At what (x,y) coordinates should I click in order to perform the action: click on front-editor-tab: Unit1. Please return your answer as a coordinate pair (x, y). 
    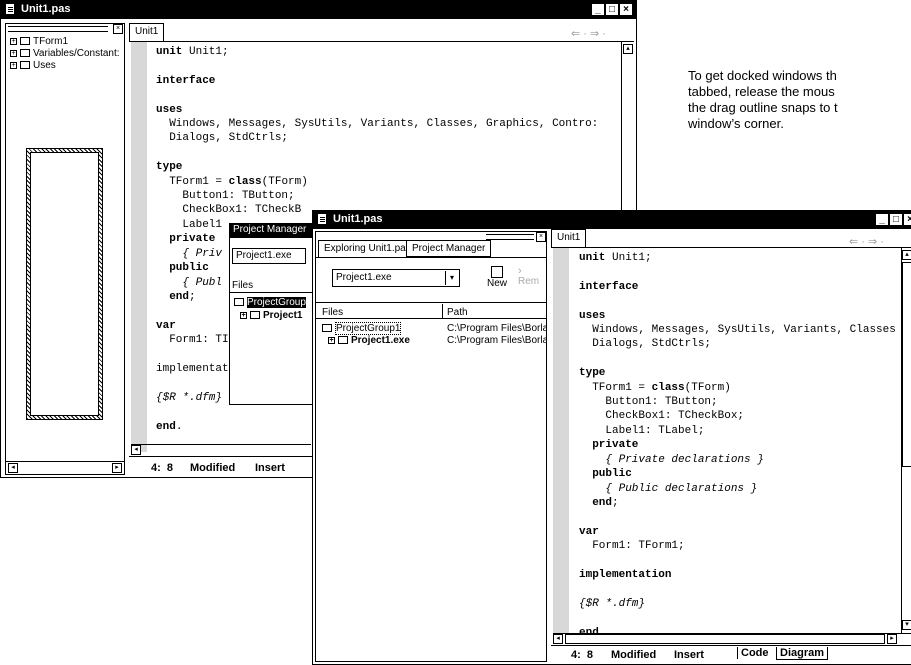
    Looking at the image, I should click on (569, 238).